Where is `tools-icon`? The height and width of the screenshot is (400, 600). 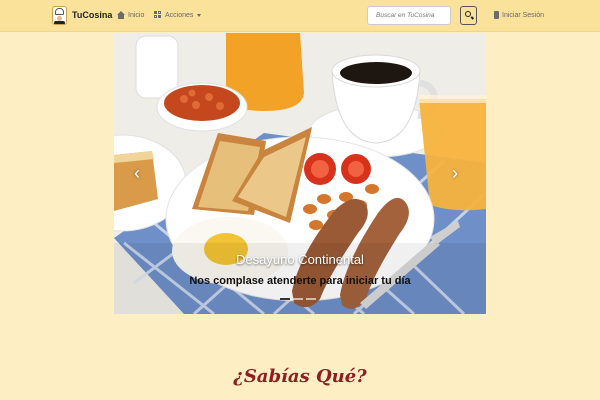 tools-icon is located at coordinates (158, 15).